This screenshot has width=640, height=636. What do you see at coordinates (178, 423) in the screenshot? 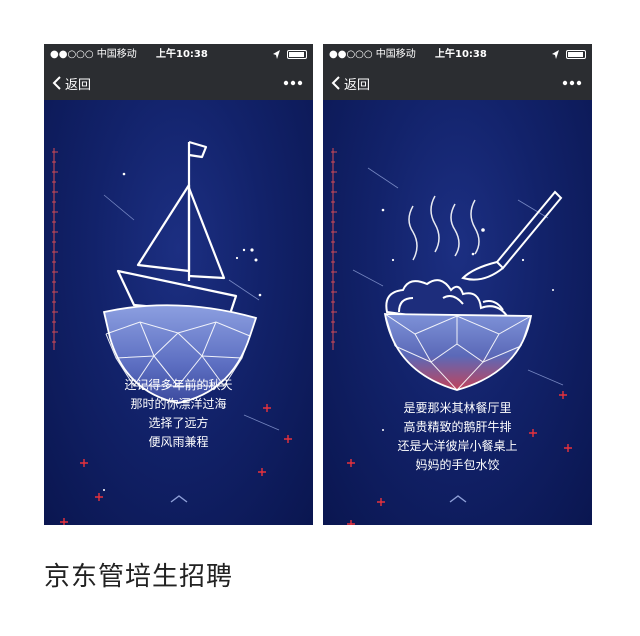
I see `caption-line: 选择了远方` at bounding box center [178, 423].